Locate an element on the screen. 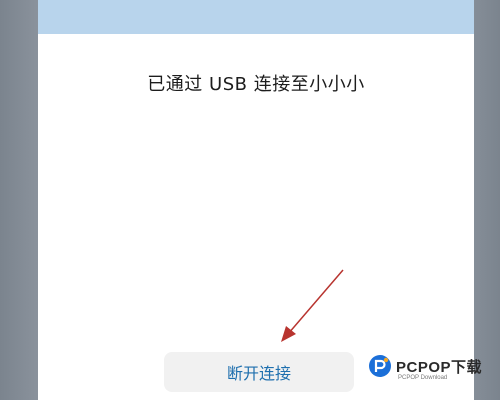 This screenshot has height=400, width=500. watermark-subtitle: PCPOP Download is located at coordinates (423, 378).